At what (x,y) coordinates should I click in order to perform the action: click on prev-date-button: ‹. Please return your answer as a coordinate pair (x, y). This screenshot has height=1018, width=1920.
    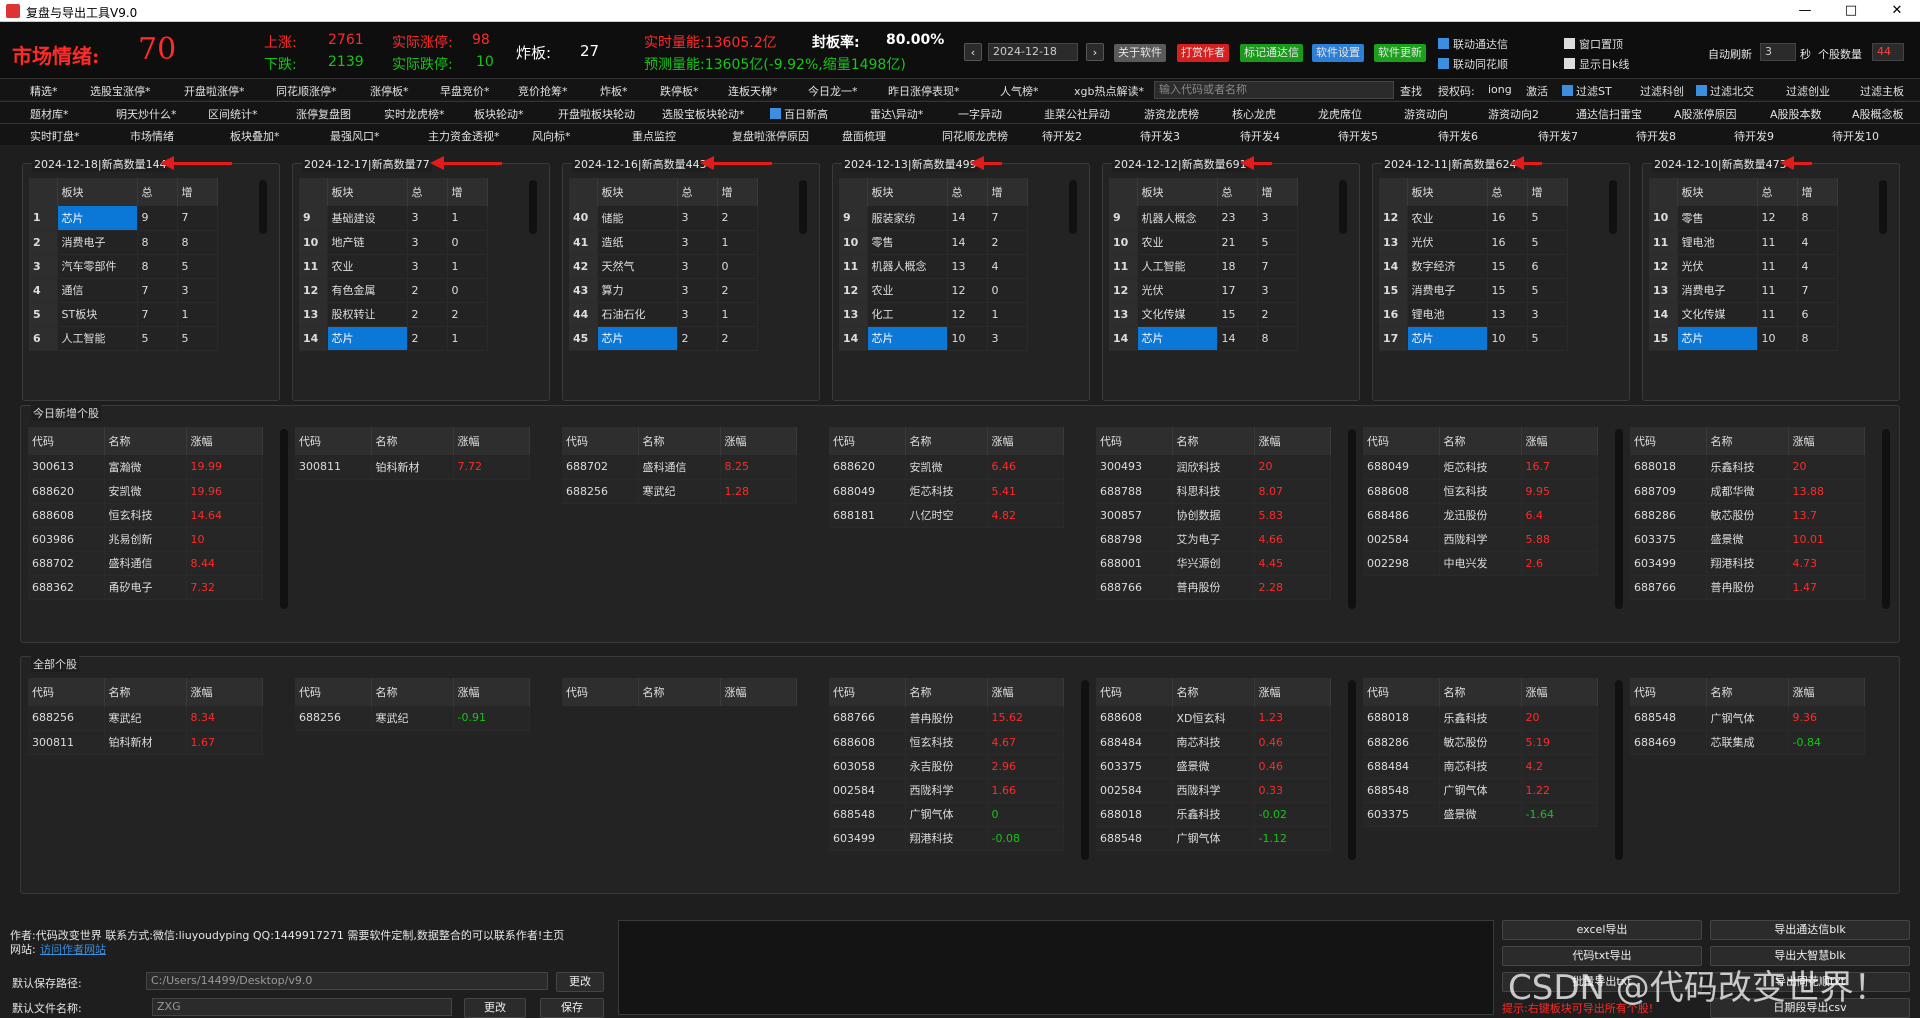
    Looking at the image, I should click on (973, 52).